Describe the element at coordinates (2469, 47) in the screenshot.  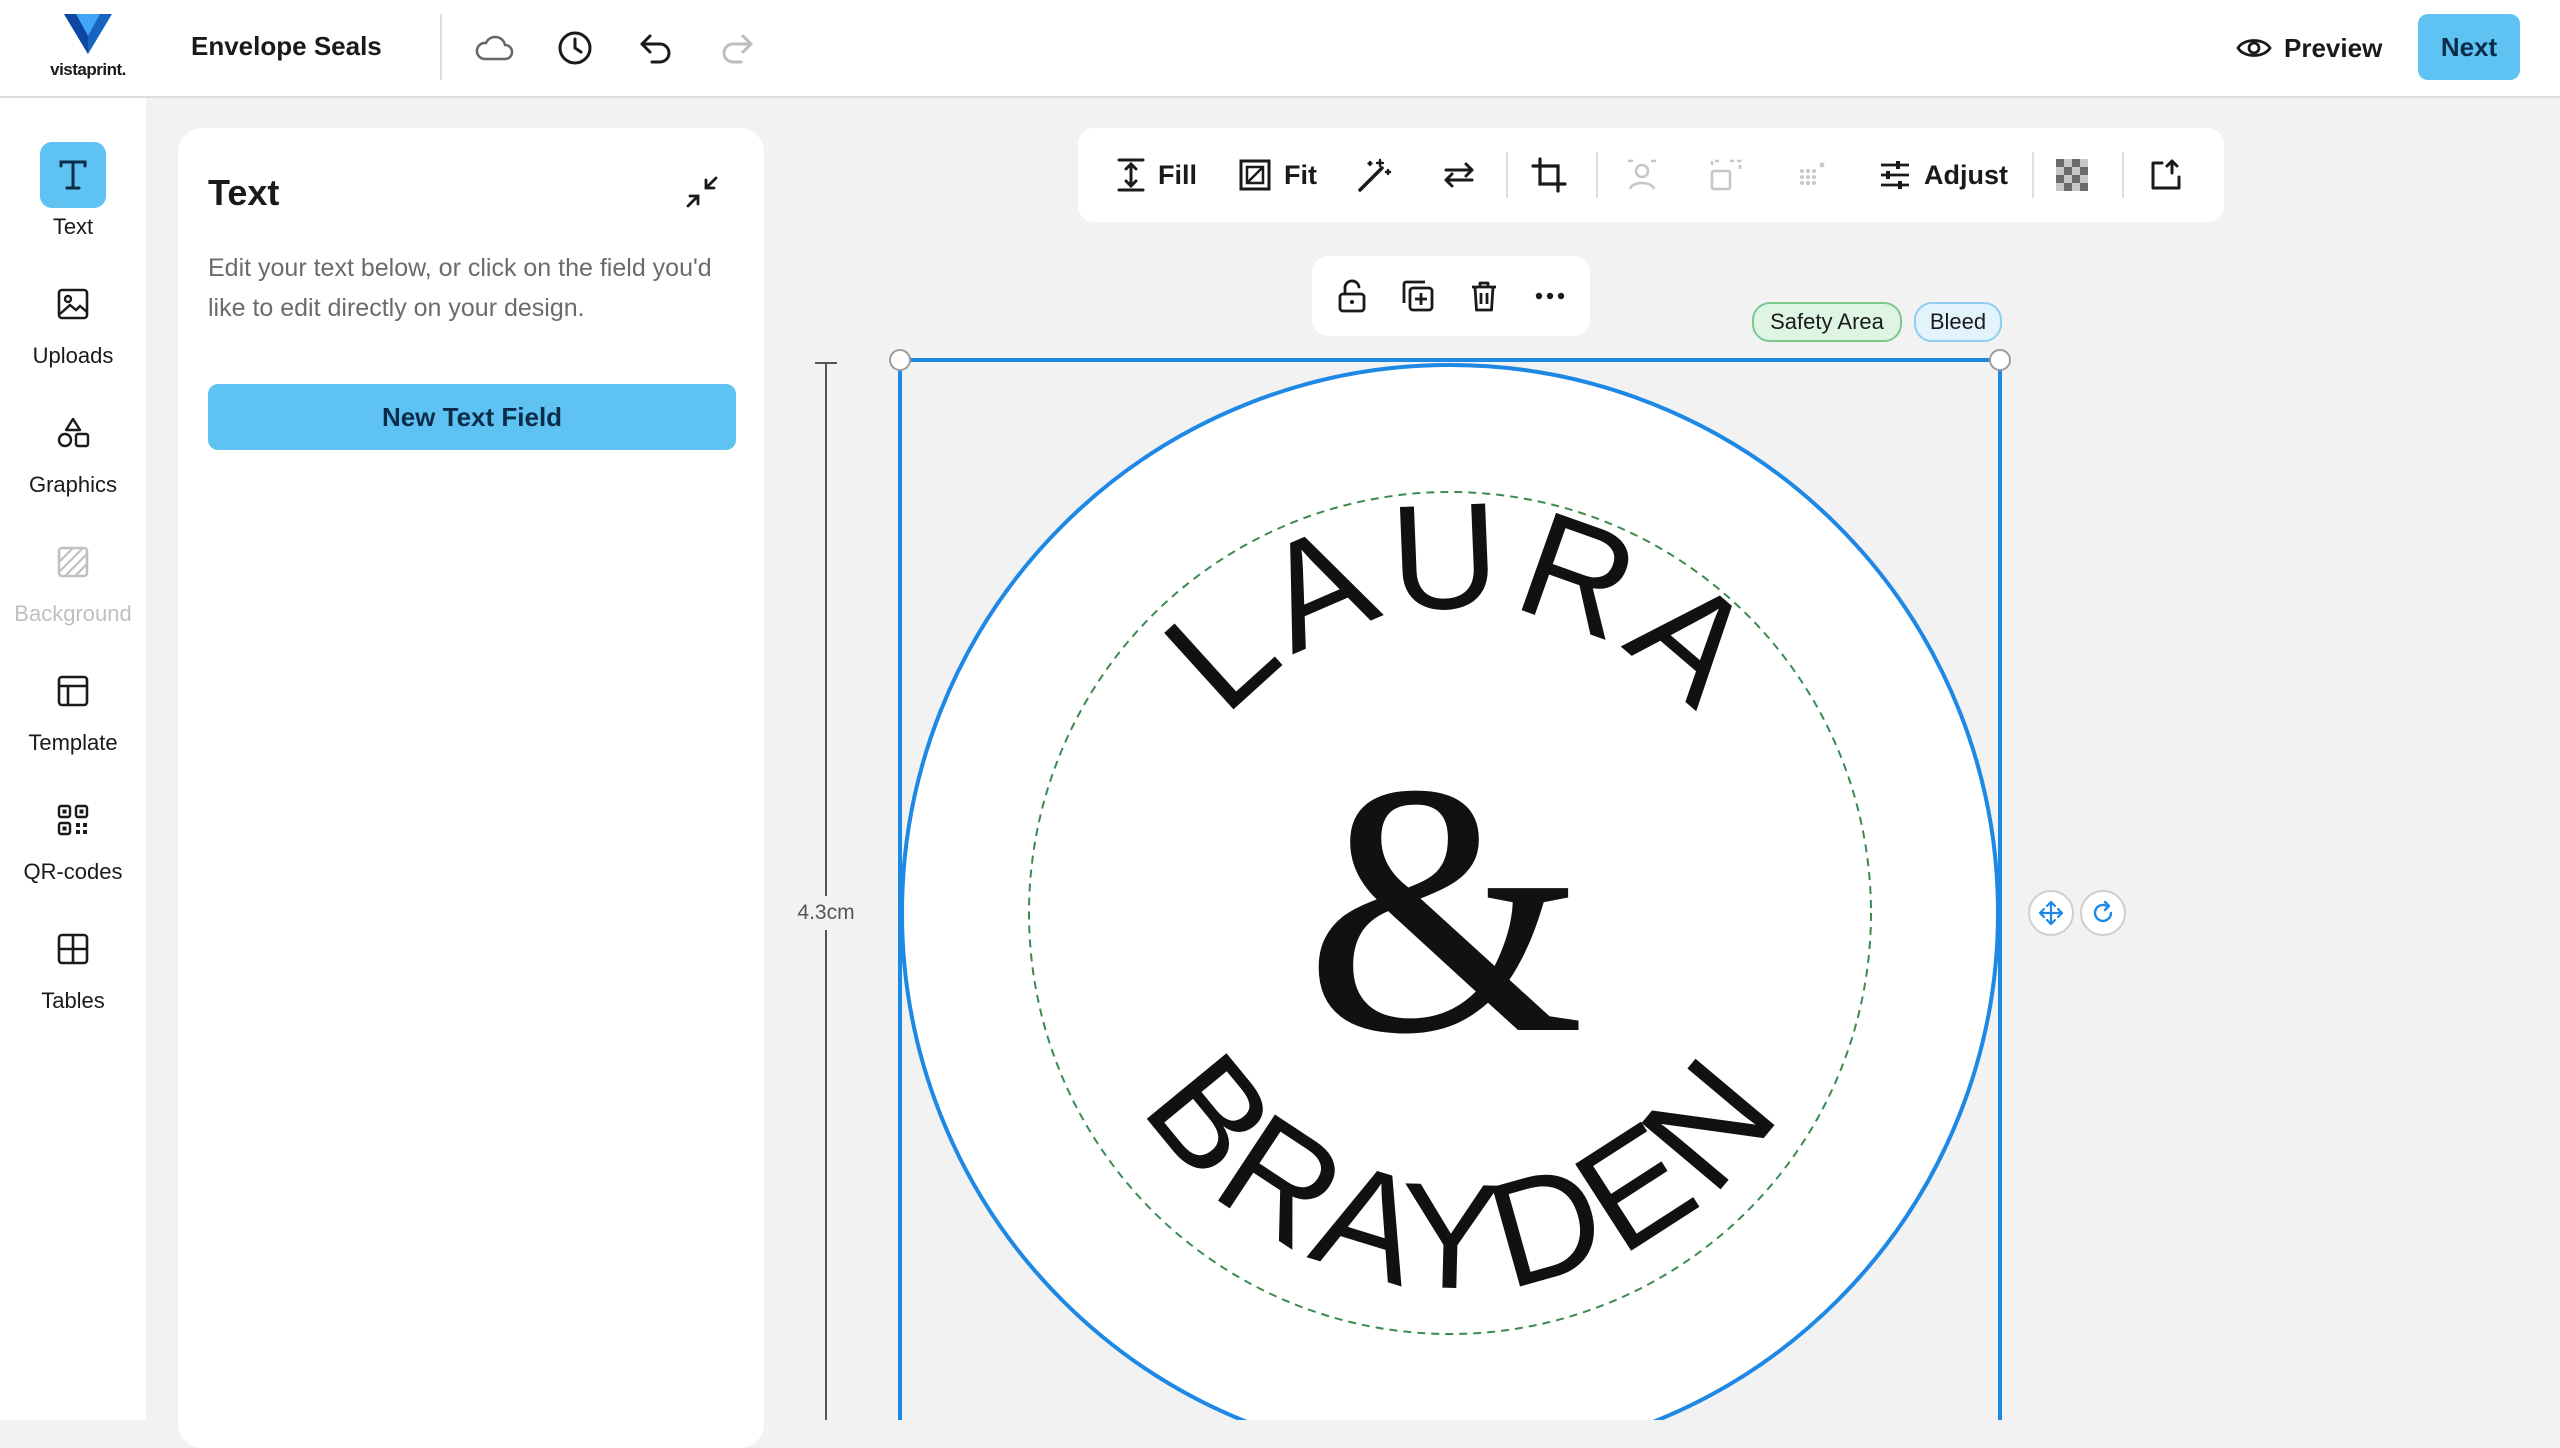
I see `next-button: Next` at that location.